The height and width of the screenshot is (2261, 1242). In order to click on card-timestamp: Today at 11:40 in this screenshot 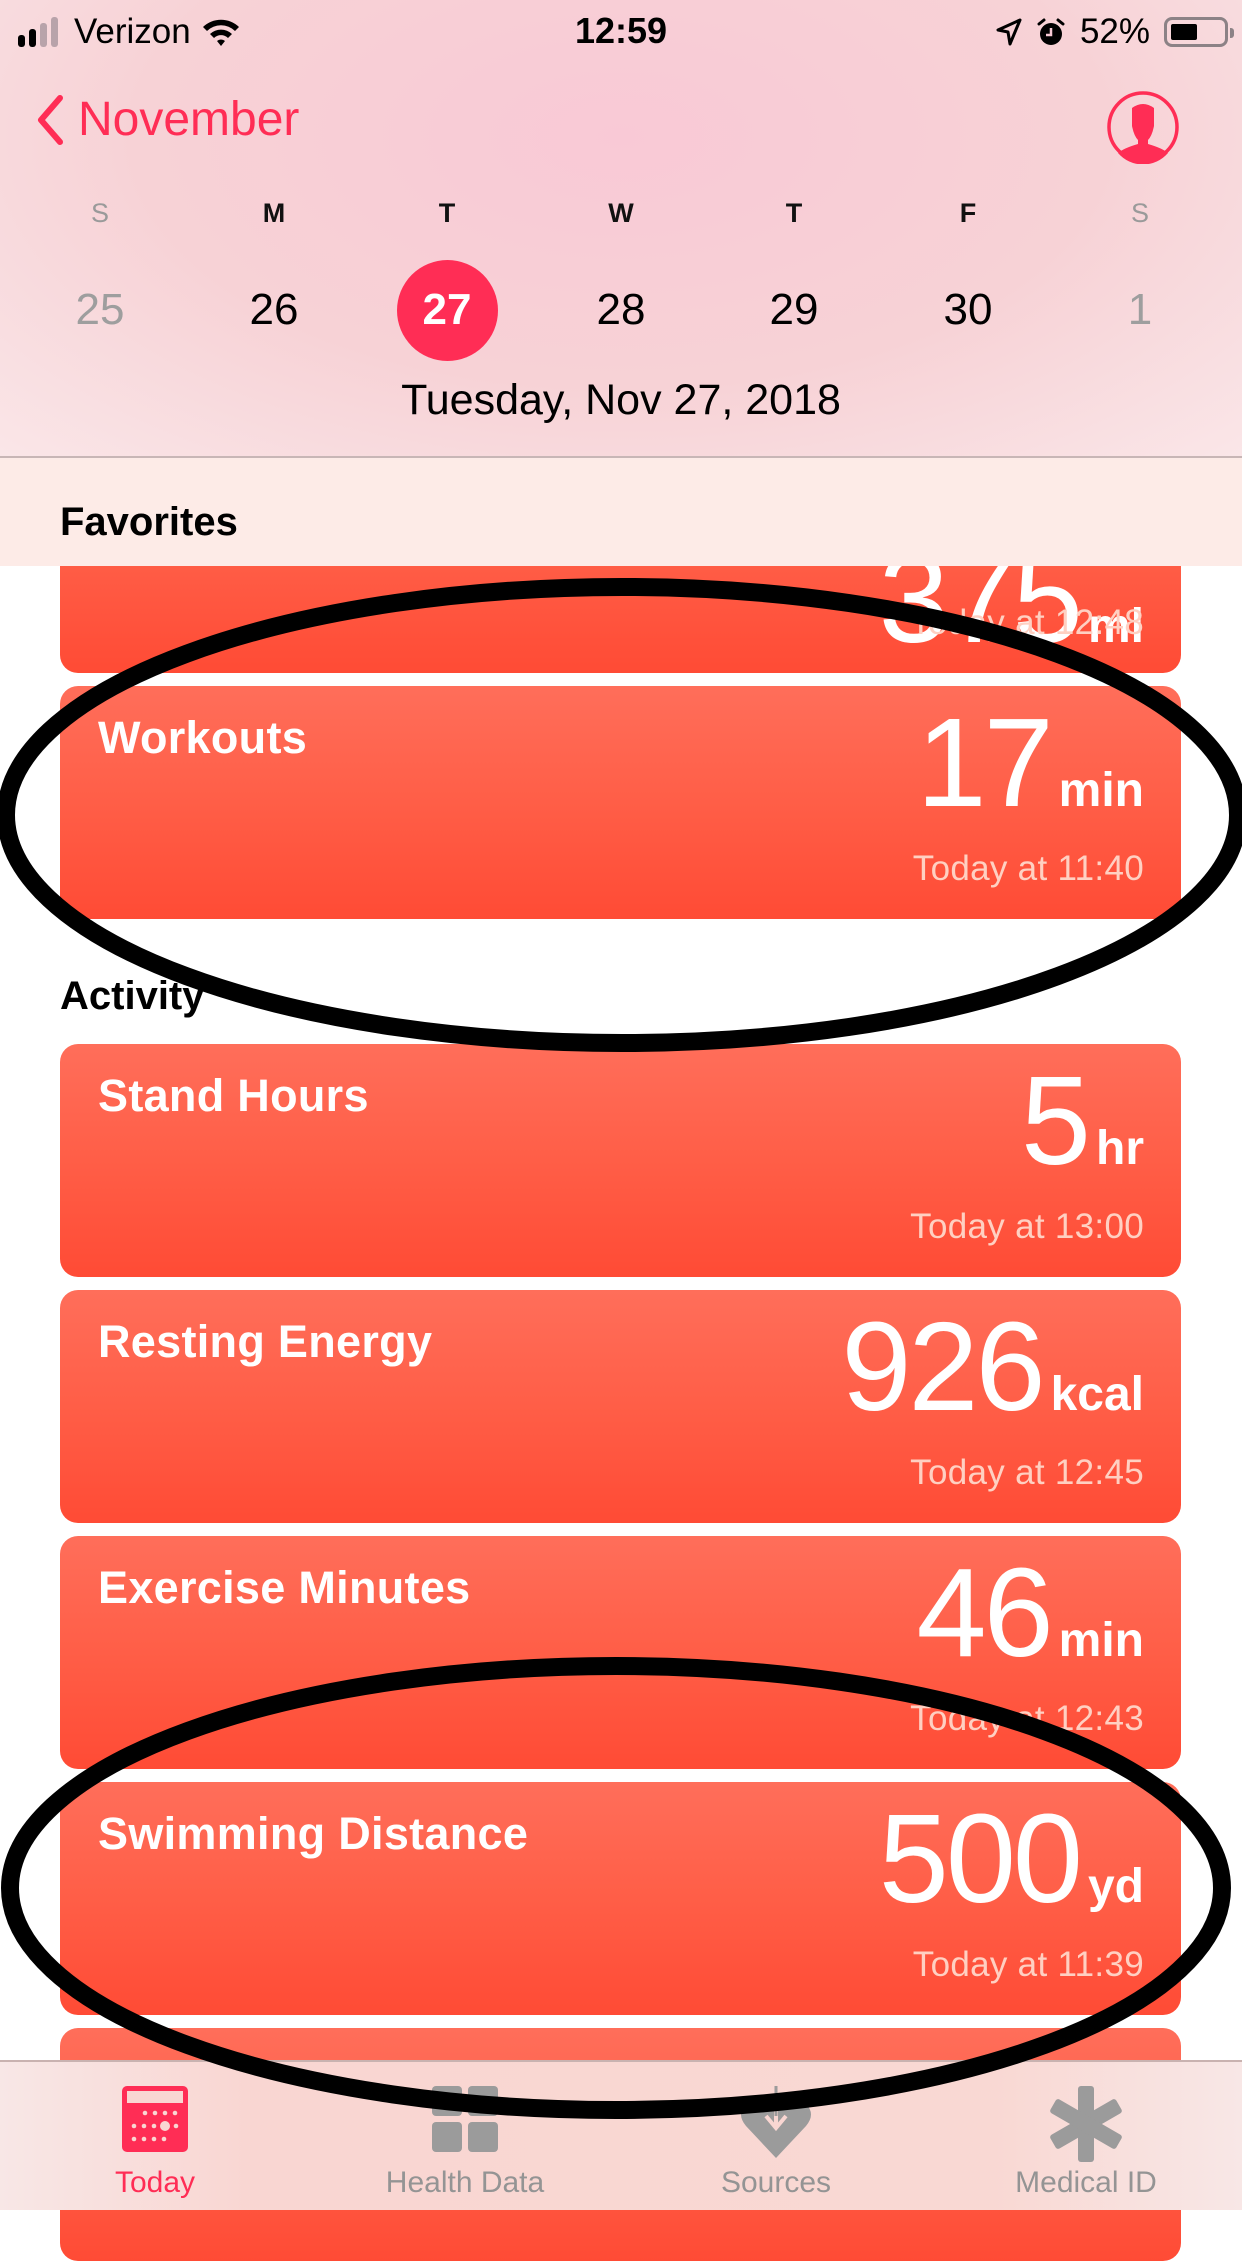, I will do `click(1028, 868)`.